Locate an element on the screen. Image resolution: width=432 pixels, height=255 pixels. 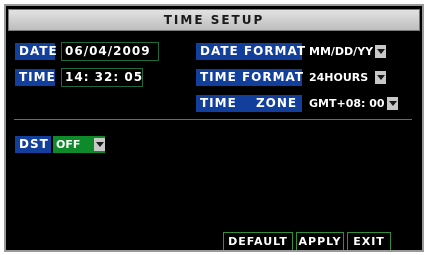
time-zone-value: GMT+08: 00 is located at coordinates (347, 103).